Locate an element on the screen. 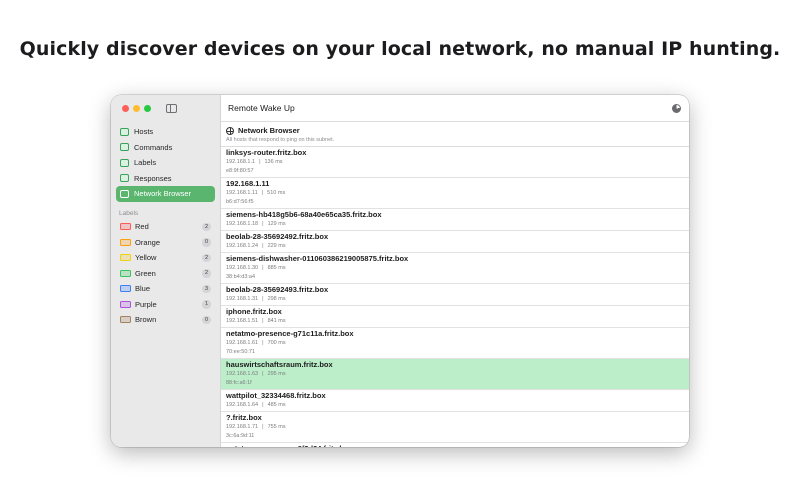  host-ip: 192.168.1.1 is located at coordinates (241, 162).